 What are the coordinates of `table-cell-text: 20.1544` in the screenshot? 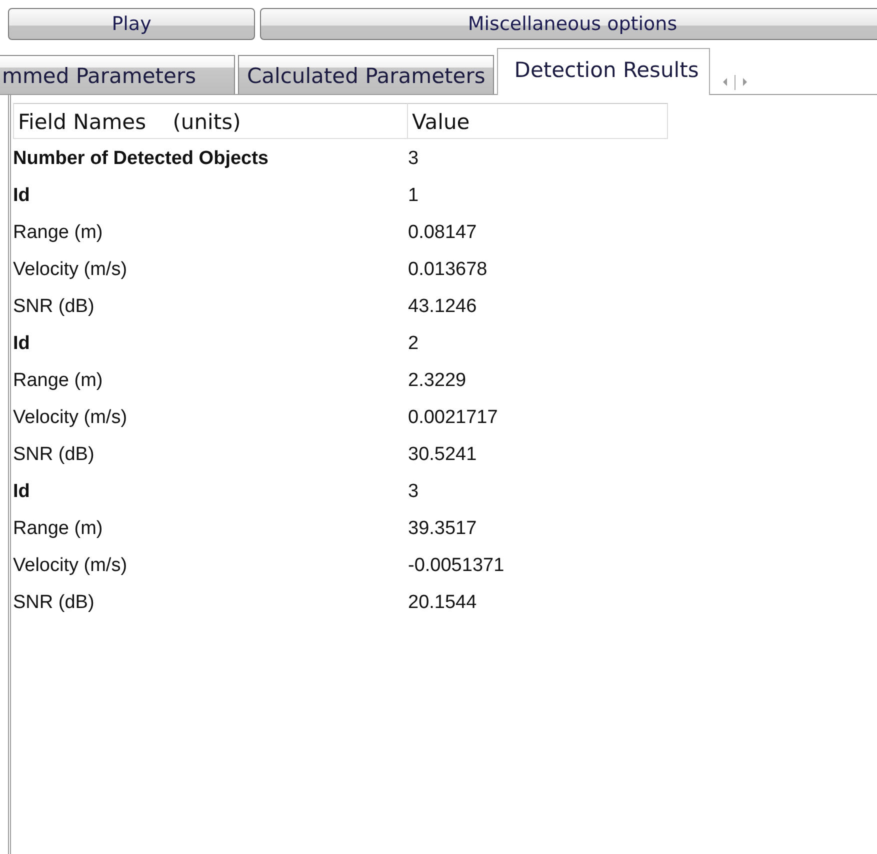 It's located at (443, 603).